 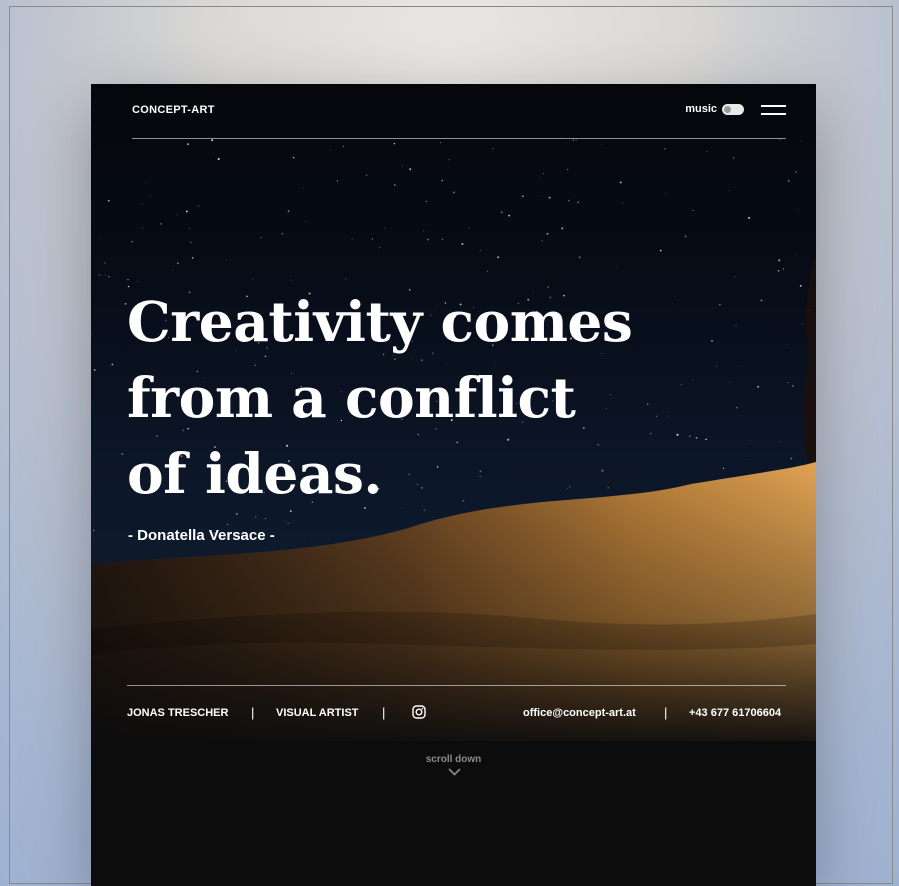 I want to click on quote-author: - Donatella Versace -, so click(x=201, y=535).